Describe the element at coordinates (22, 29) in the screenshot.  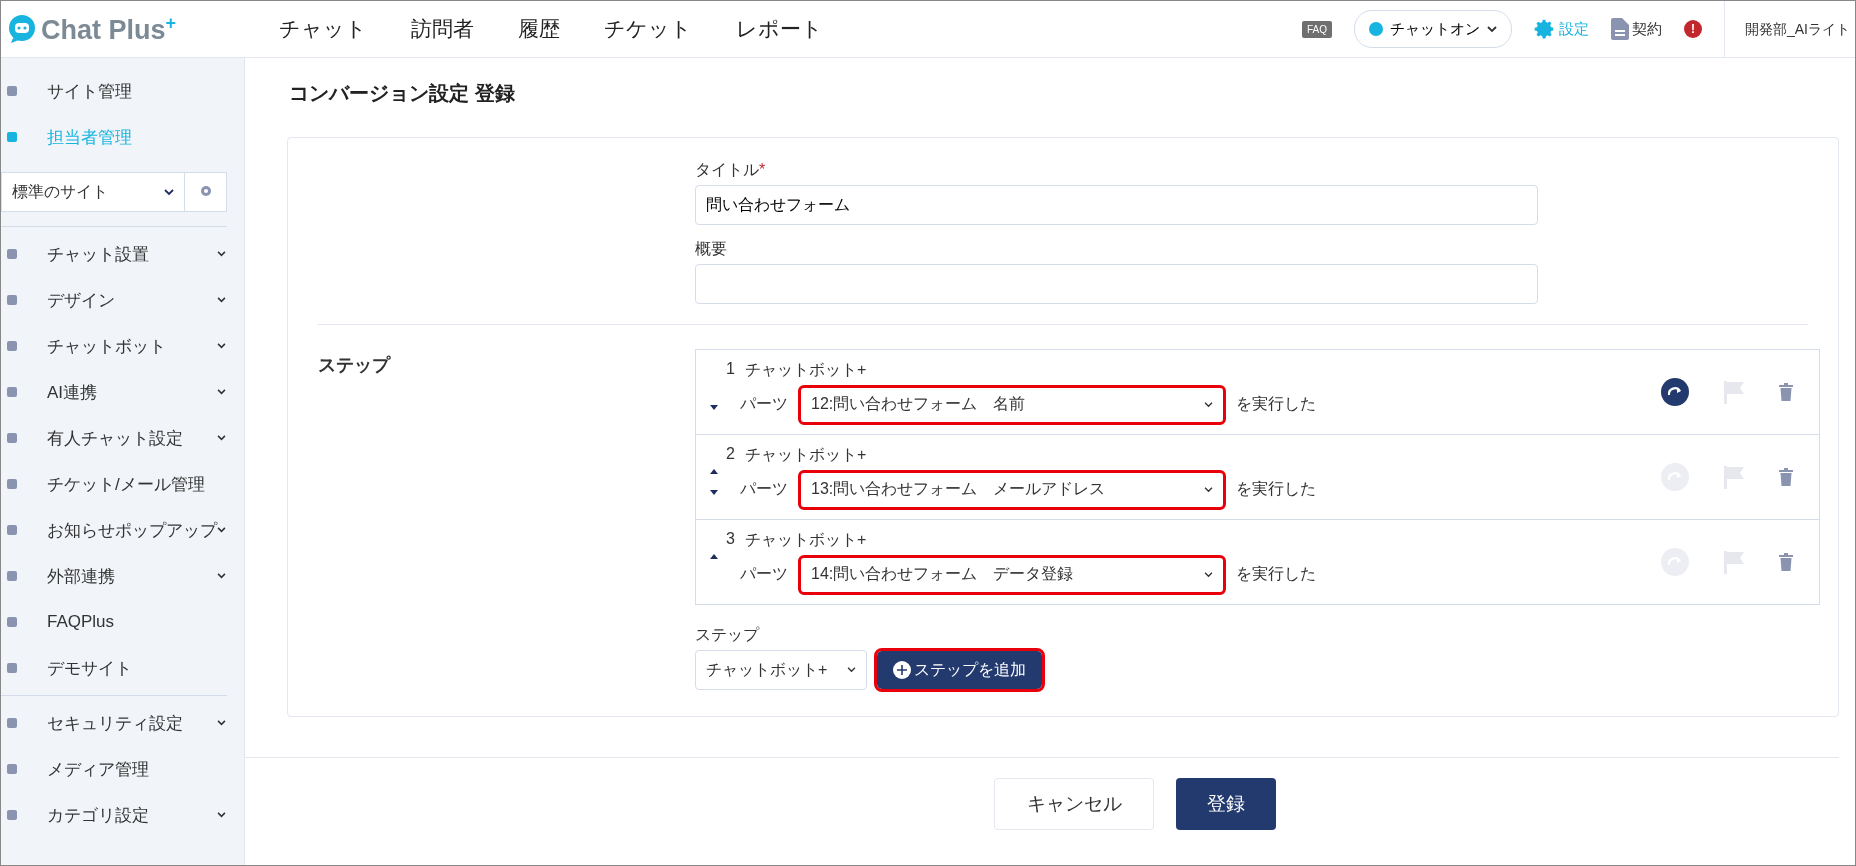
I see `chat-bubble-icon` at that location.